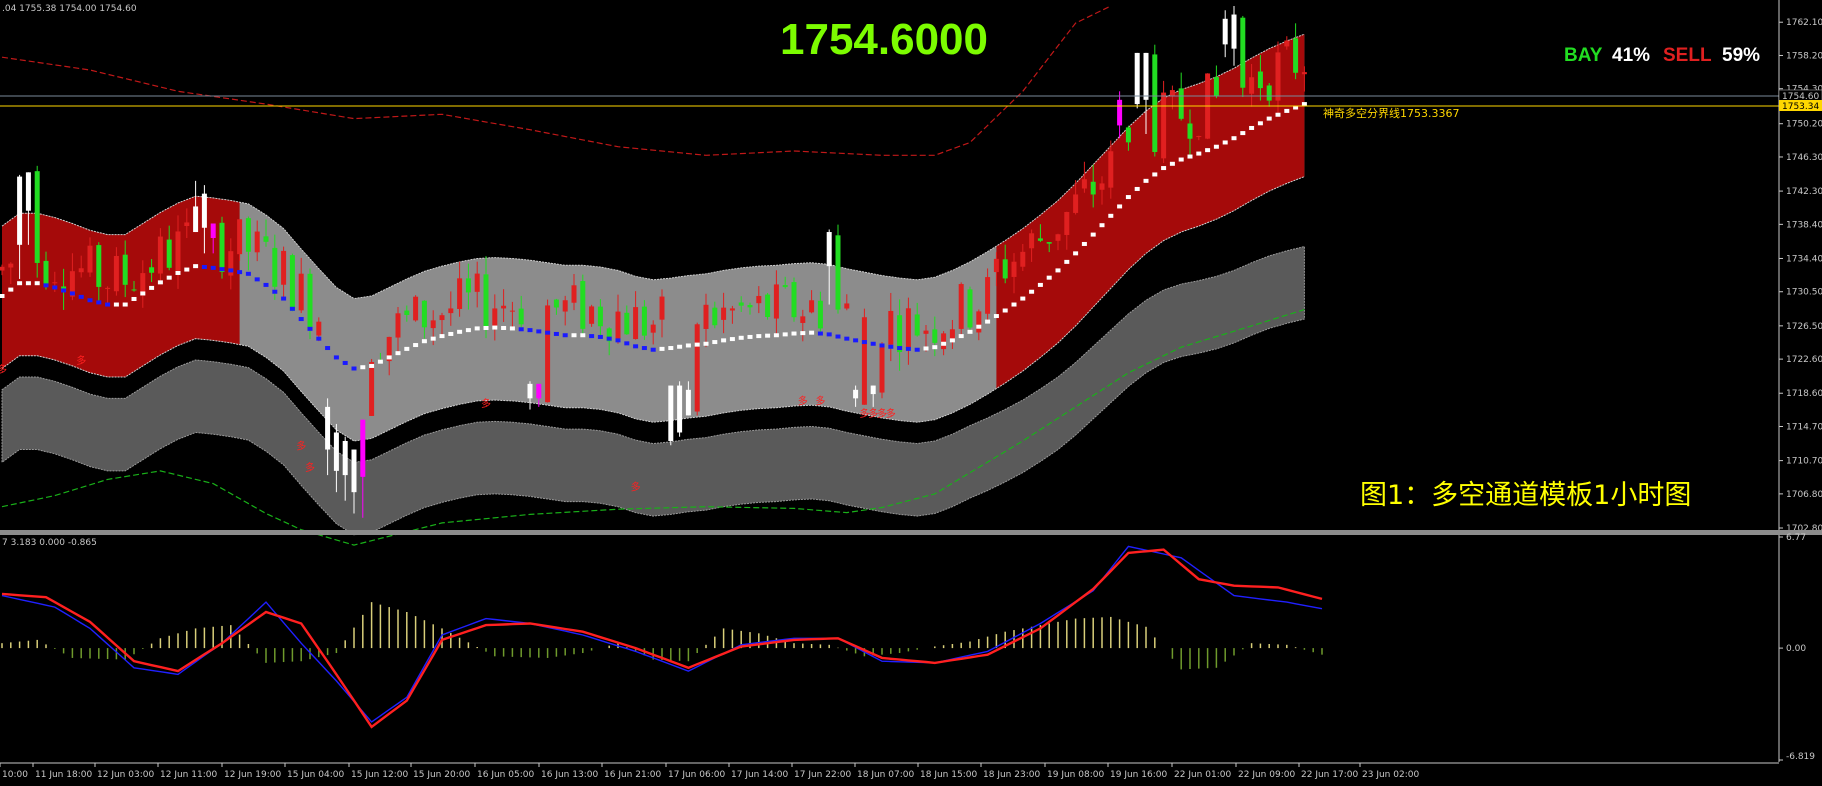  Describe the element at coordinates (1804, 428) in the screenshot. I see `price-tick-label: 1714.70` at that location.